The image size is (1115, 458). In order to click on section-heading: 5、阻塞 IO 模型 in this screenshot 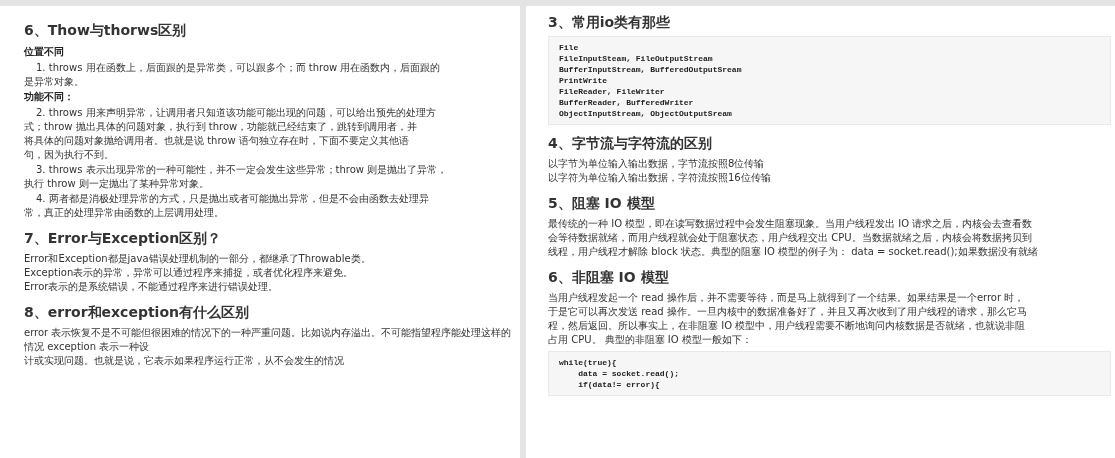, I will do `click(602, 203)`.